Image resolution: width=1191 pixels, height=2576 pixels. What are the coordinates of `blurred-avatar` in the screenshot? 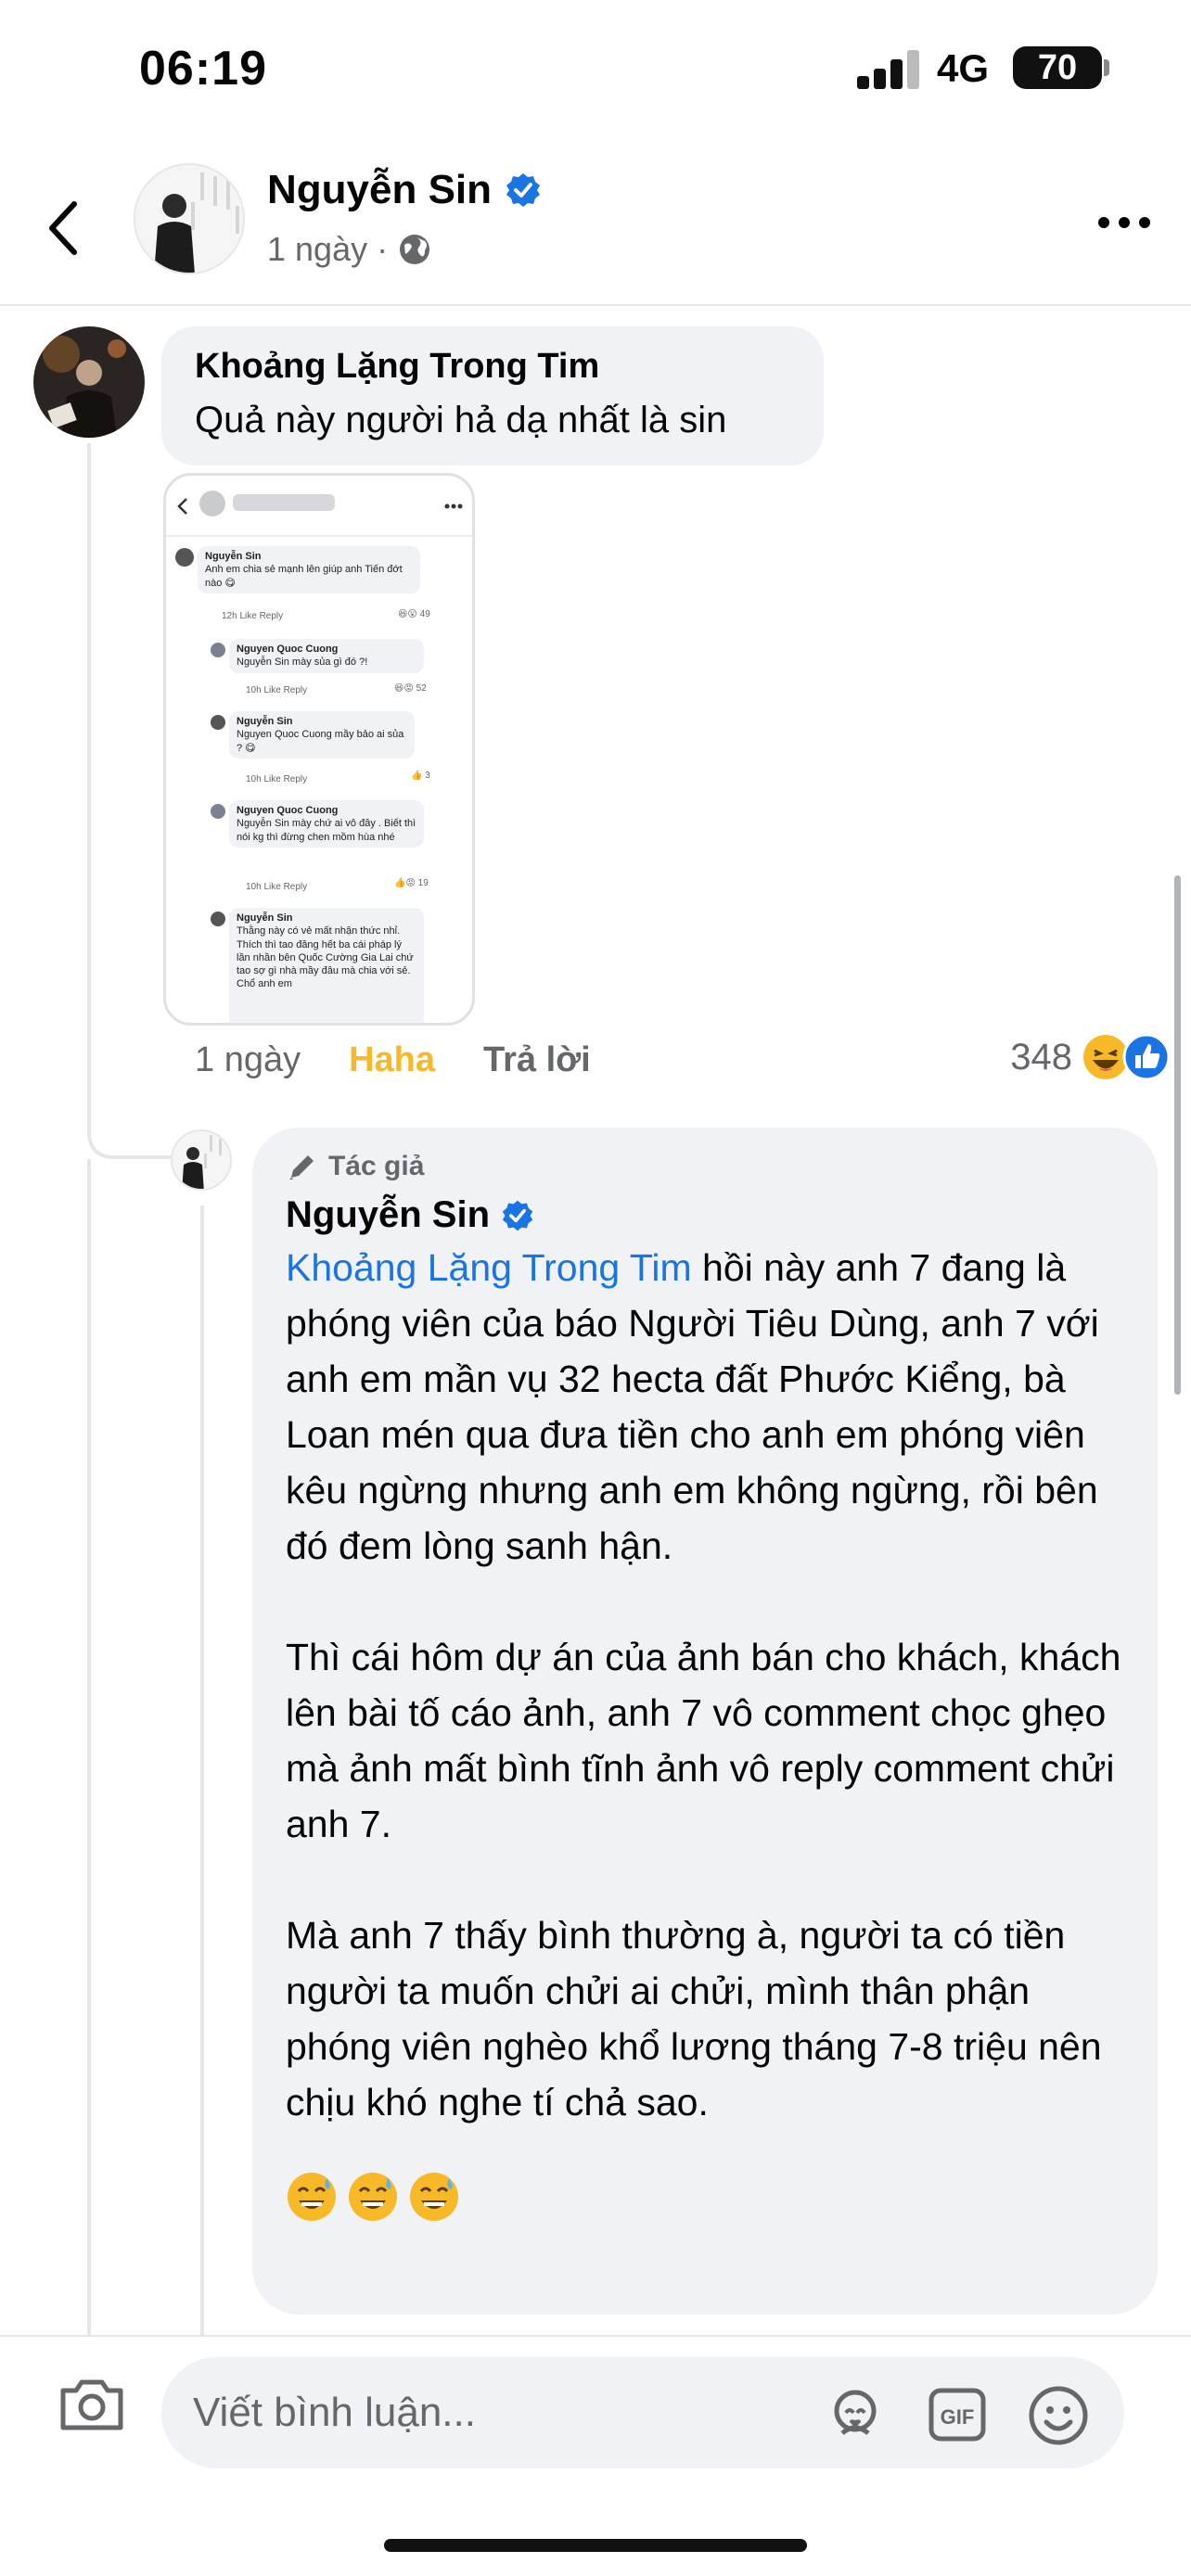 It's located at (212, 503).